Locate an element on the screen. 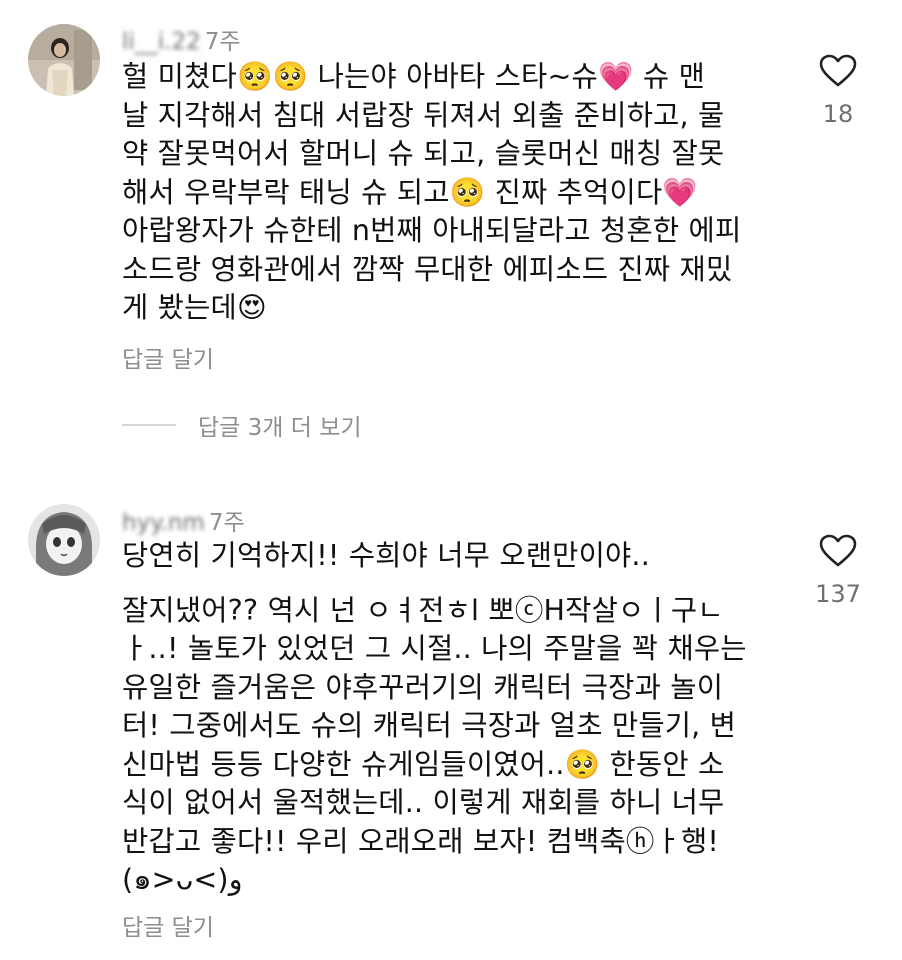  view-more-replies: 답글 3개 더 보기 is located at coordinates (242, 425).